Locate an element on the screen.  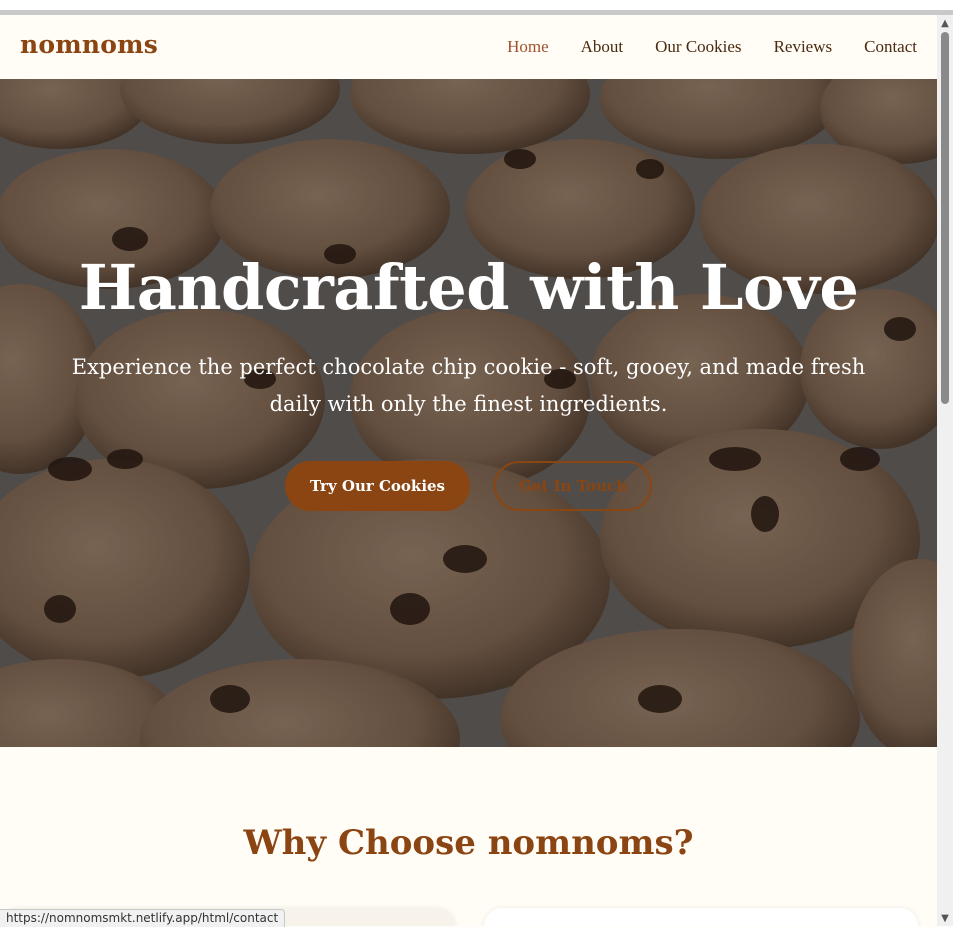
vertical-scrollbar: ▲ ▼ is located at coordinates (945, 470).